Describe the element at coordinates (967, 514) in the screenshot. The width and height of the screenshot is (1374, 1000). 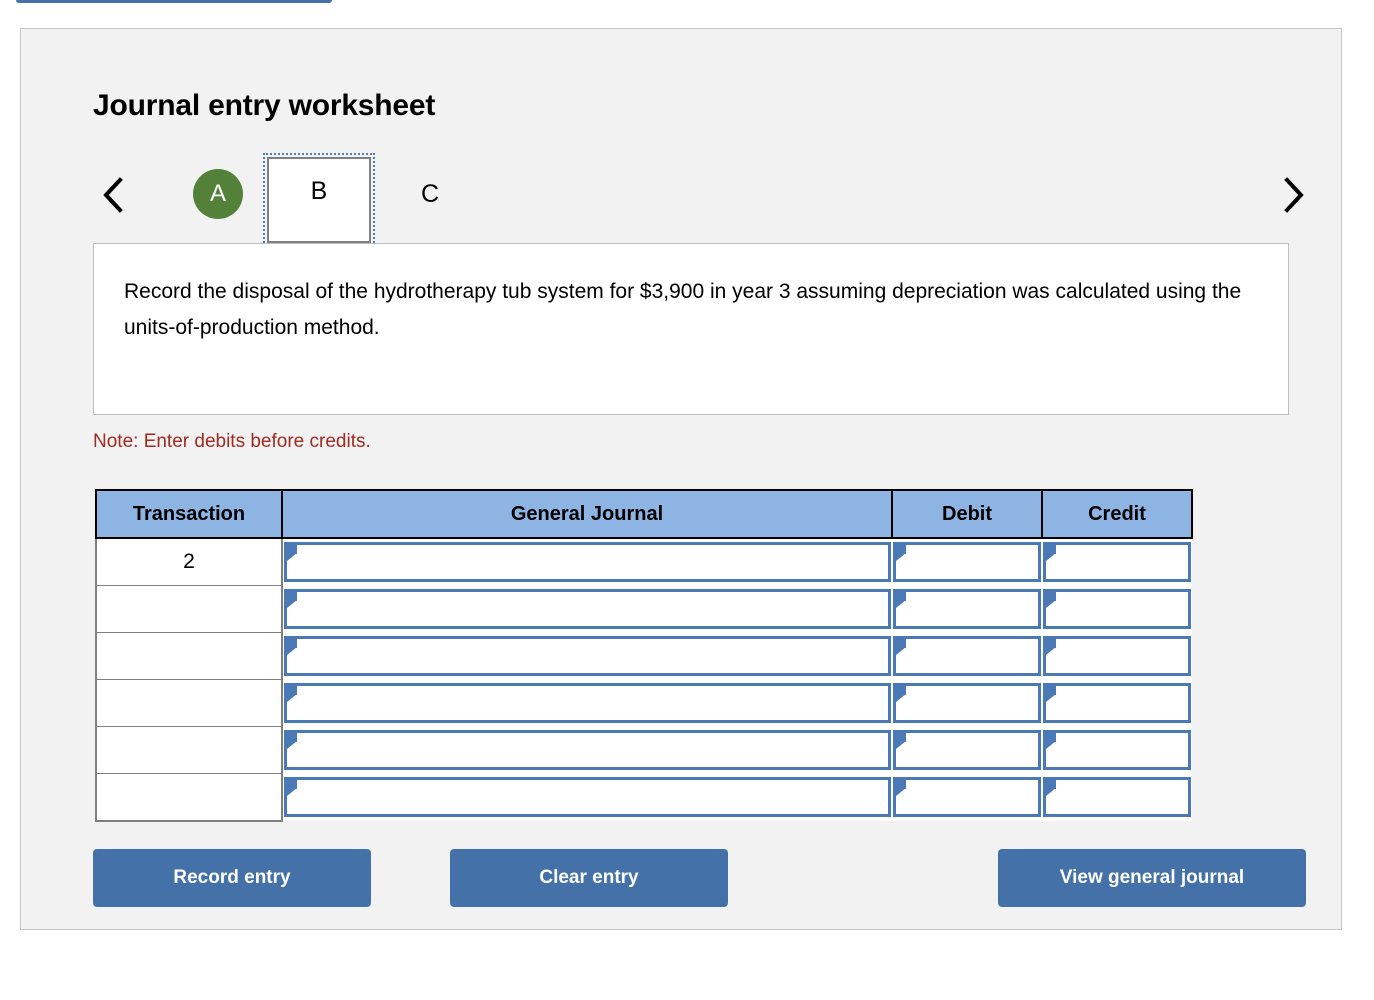
I see `column-header-debit: Debit` at that location.